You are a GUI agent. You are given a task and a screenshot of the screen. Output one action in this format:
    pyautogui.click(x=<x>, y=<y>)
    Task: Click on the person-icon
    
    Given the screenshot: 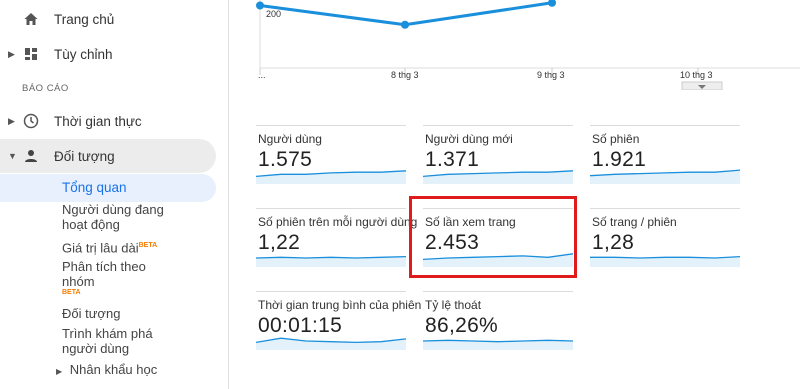 What is the action you would take?
    pyautogui.click(x=31, y=156)
    